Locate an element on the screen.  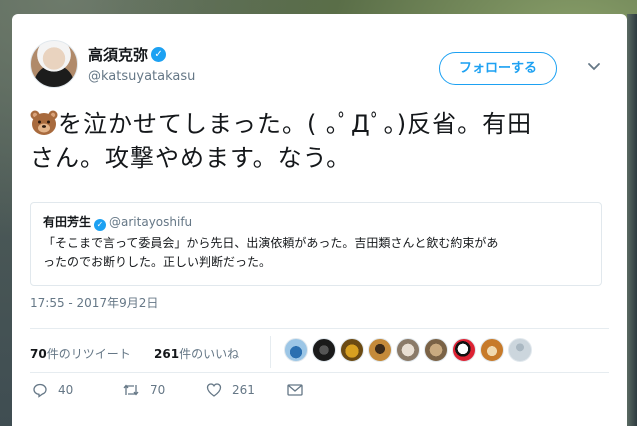
author-handle: @katsuyatakasu is located at coordinates (141, 76).